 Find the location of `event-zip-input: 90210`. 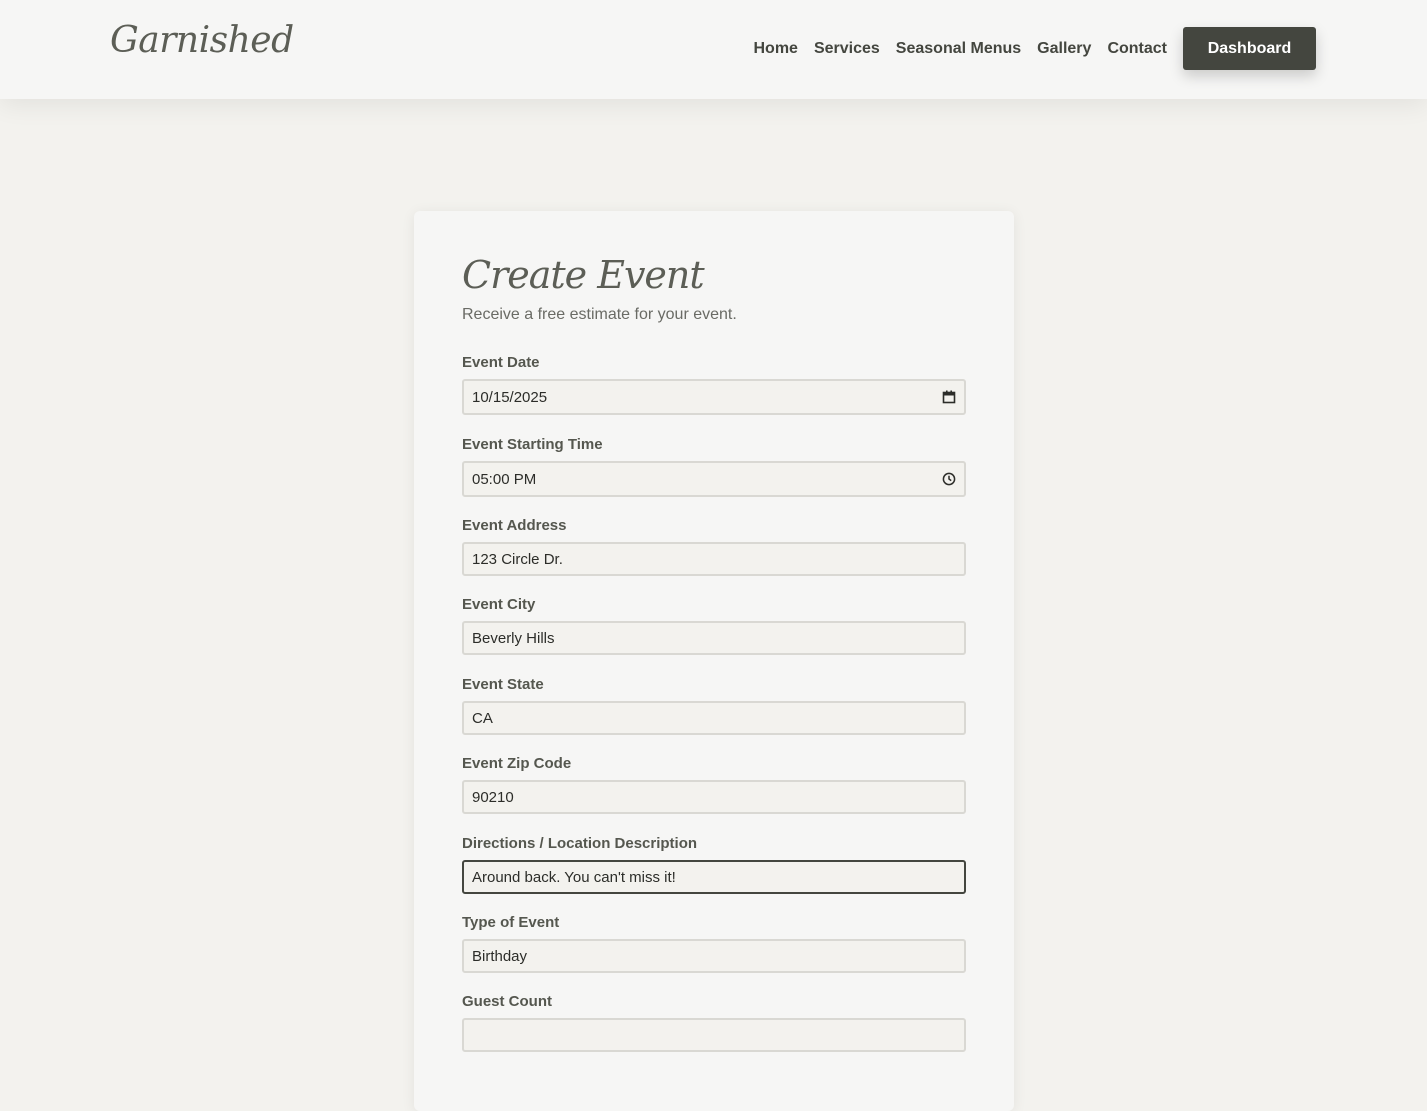

event-zip-input: 90210 is located at coordinates (714, 797).